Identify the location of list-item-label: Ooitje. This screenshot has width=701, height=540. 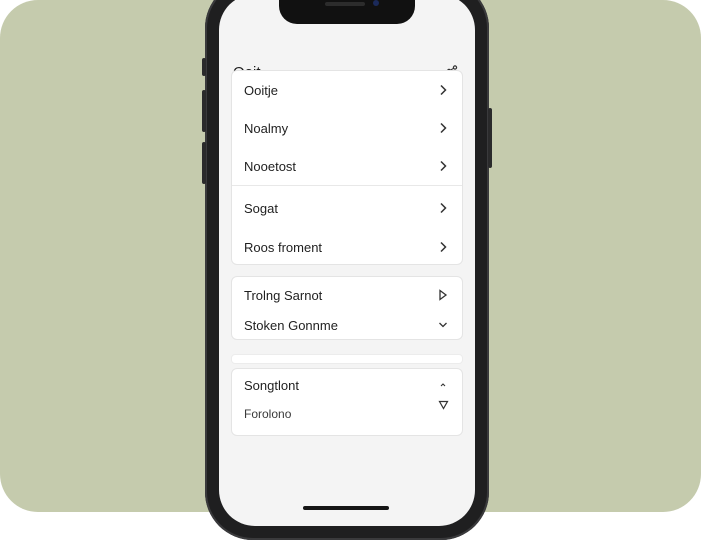
(261, 90).